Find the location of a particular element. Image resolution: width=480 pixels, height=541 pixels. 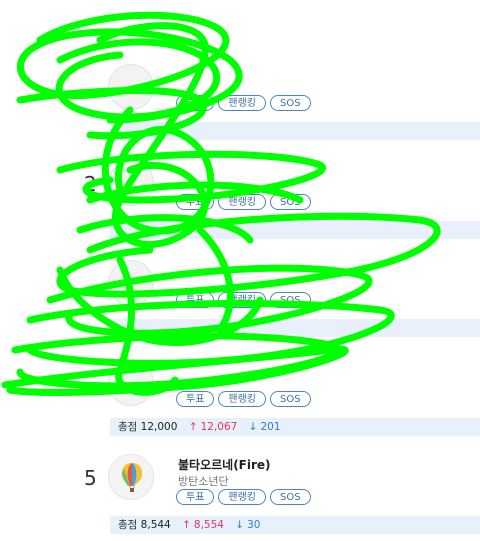

up-score: 12,067 is located at coordinates (219, 427).